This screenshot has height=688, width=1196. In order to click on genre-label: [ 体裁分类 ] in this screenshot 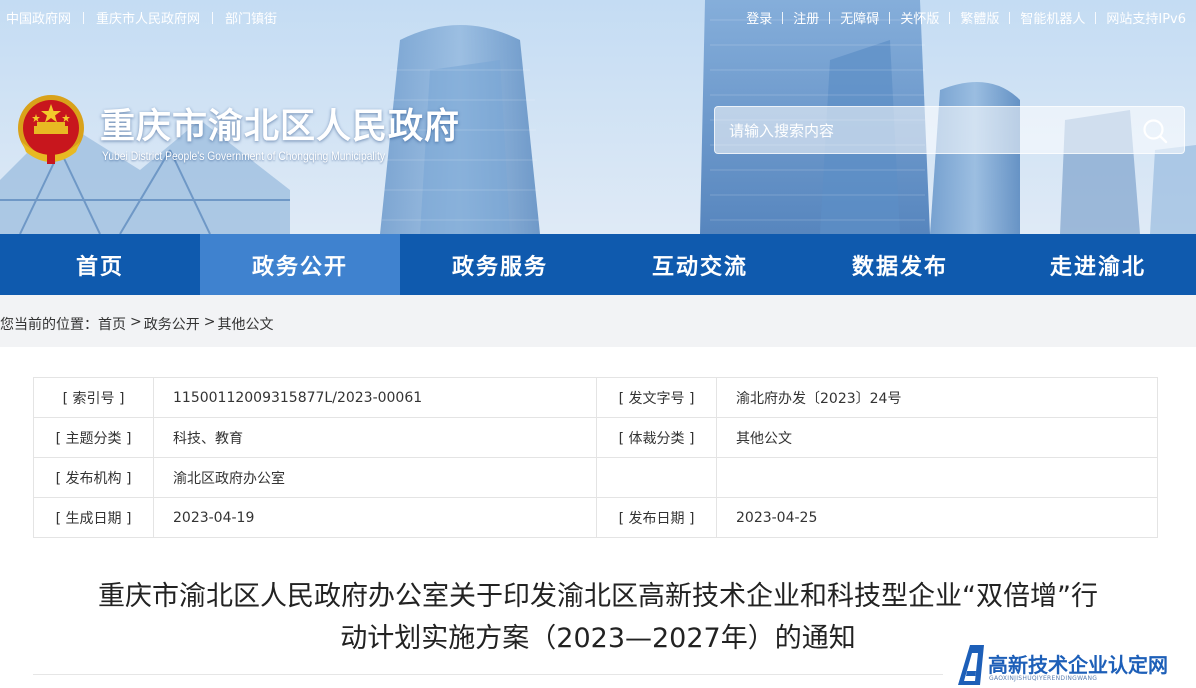, I will do `click(656, 437)`.